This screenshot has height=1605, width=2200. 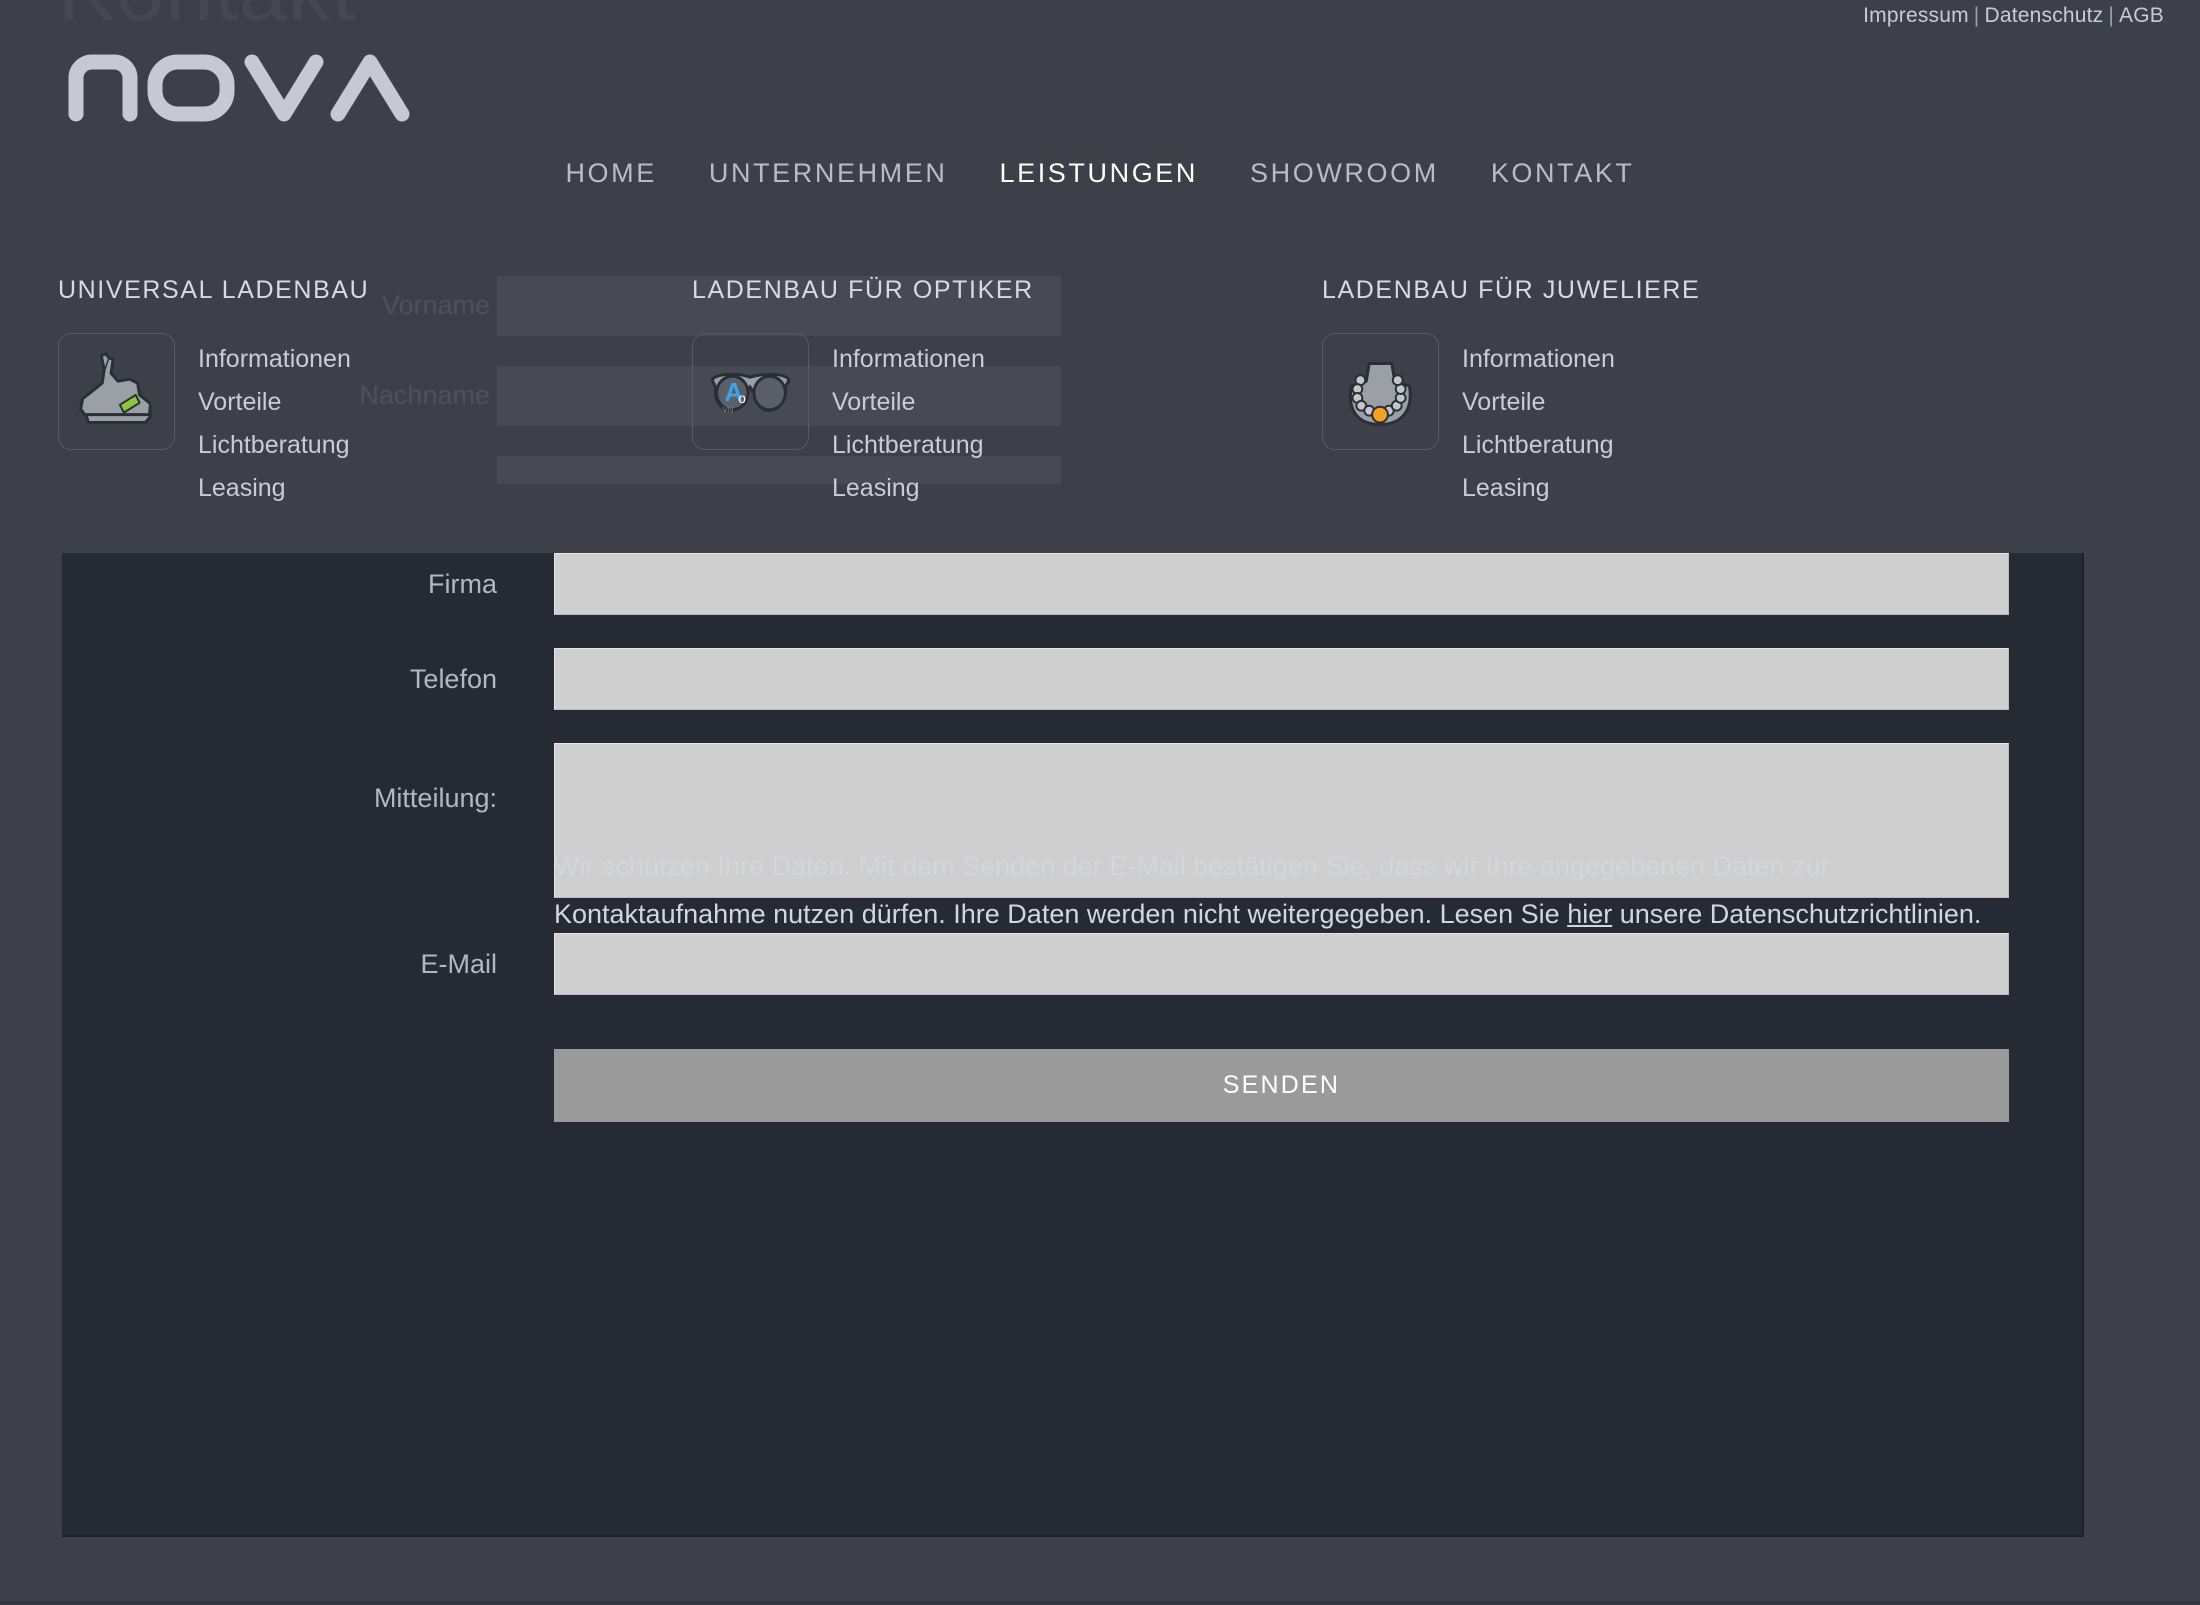 I want to click on sneaker-icon, so click(x=116, y=391).